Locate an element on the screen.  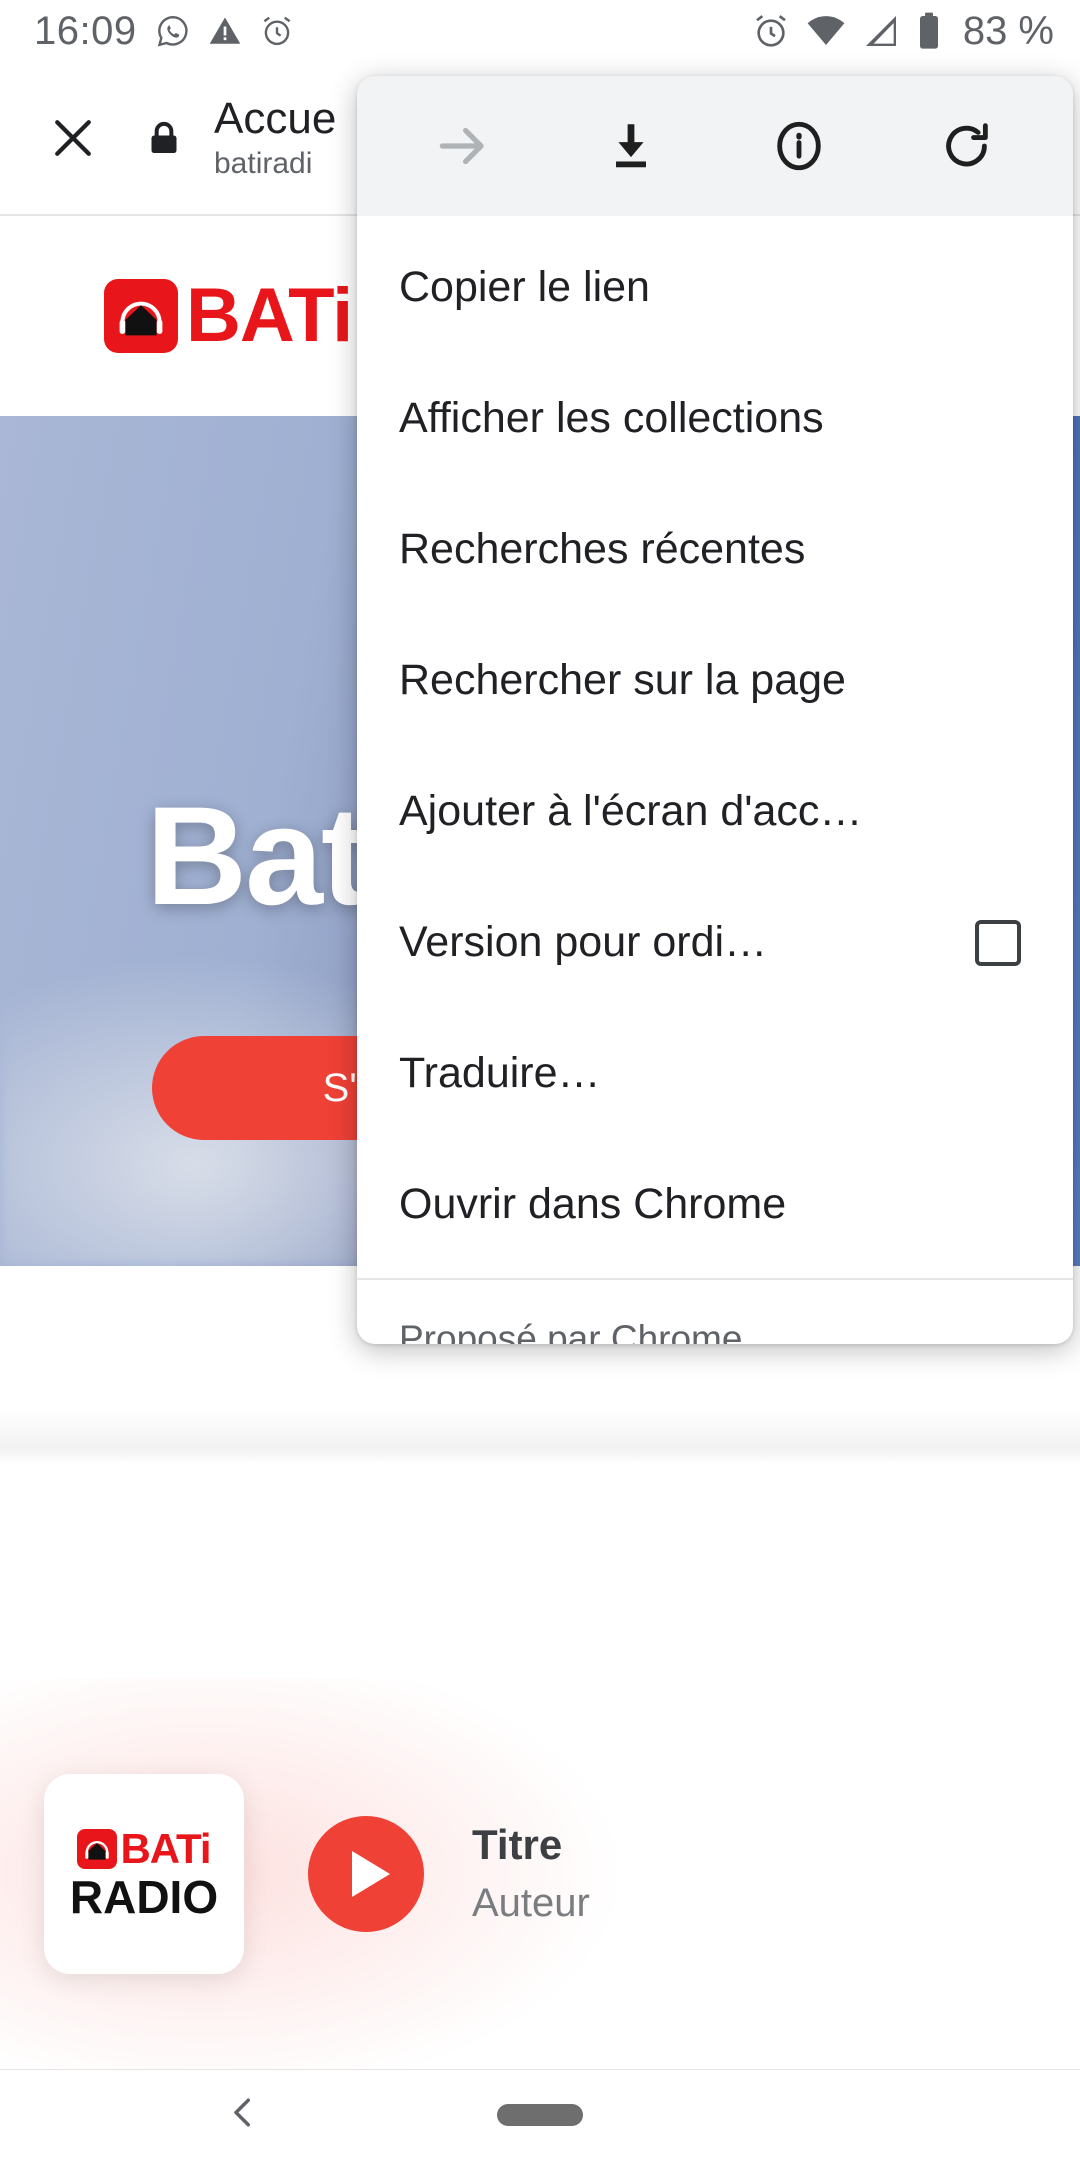
menu-item-recent-searches: Recherches récentes is located at coordinates (715, 549).